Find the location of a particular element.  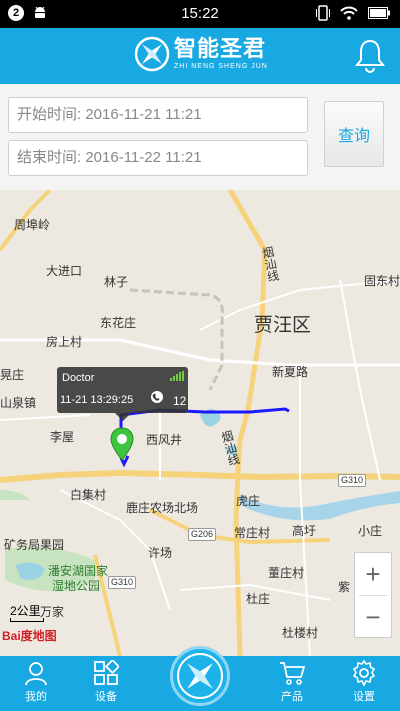

nav-label: 设置 is located at coordinates (364, 696).